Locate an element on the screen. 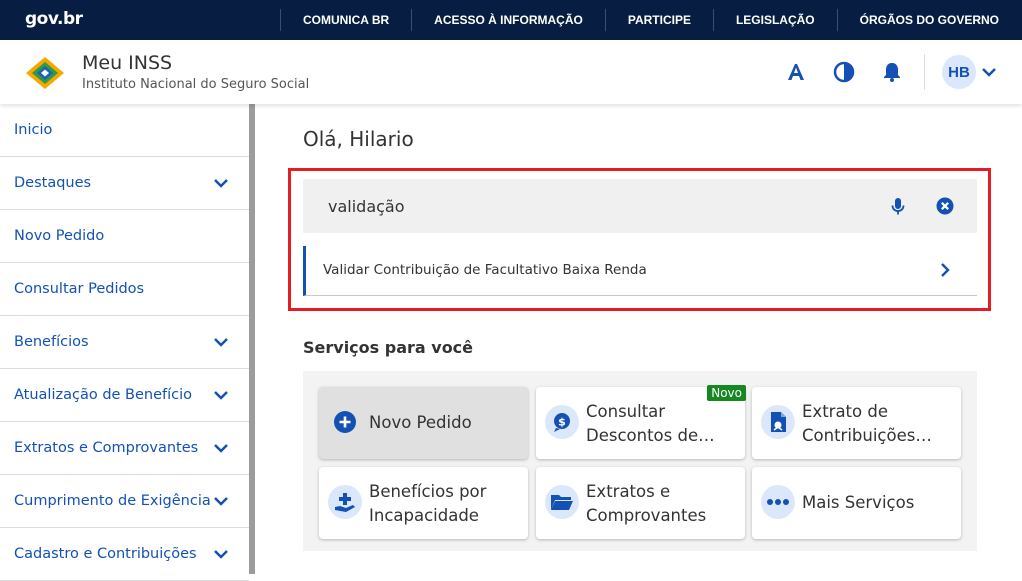  page-title: Olá, Hilario is located at coordinates (358, 139).